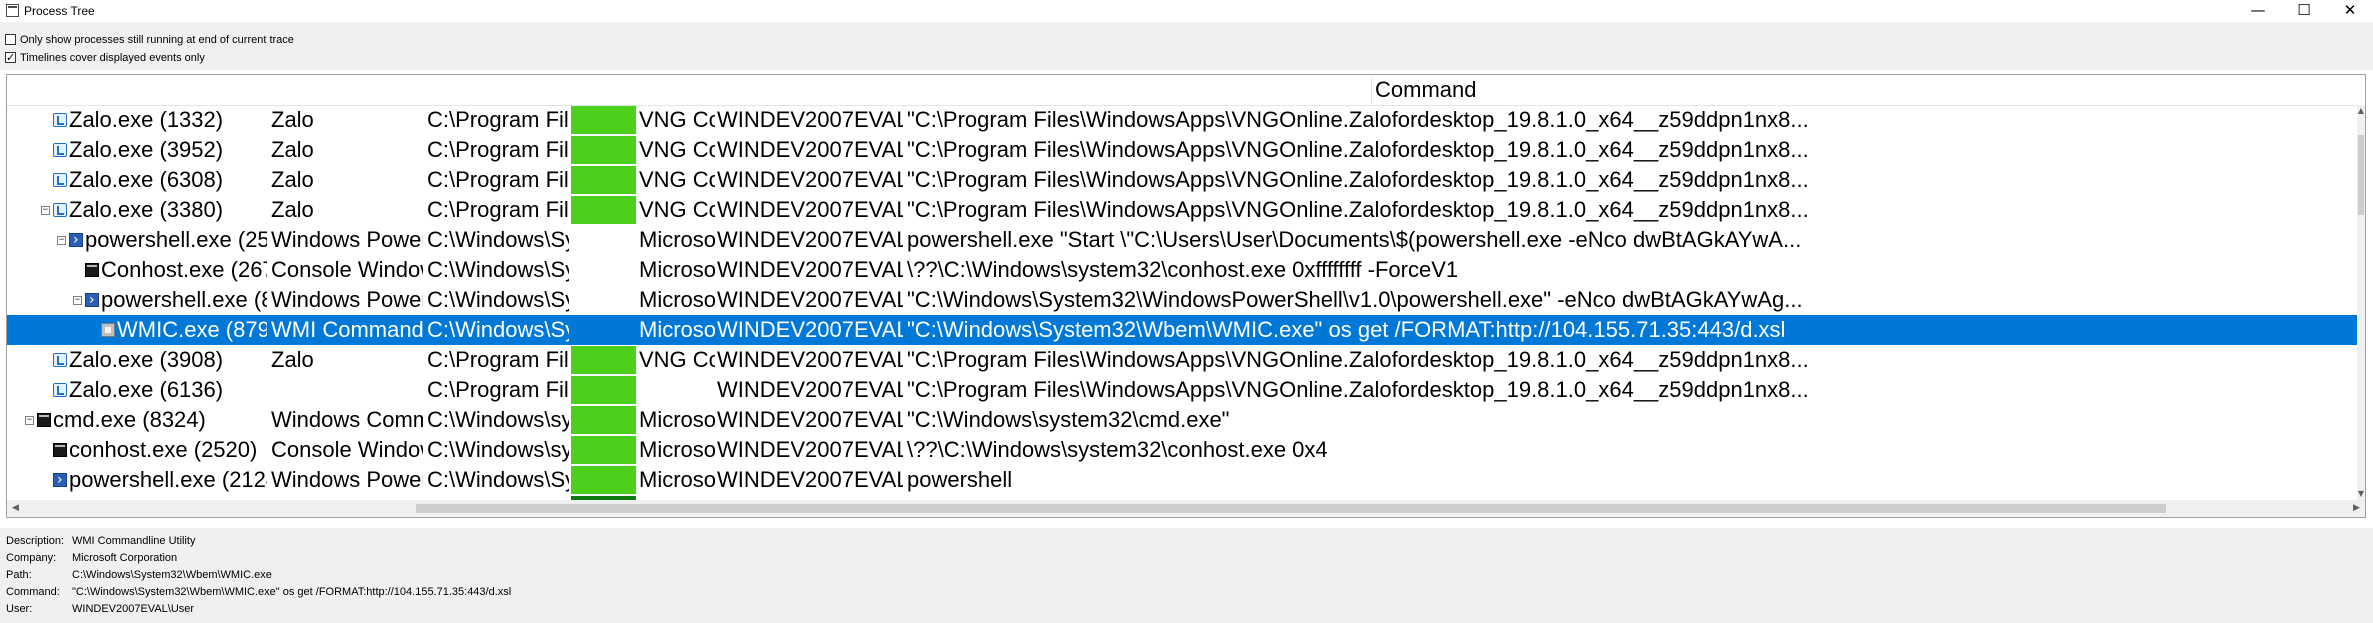 The width and height of the screenshot is (2373, 623). What do you see at coordinates (2258, 11) in the screenshot?
I see `minimize-button: —` at bounding box center [2258, 11].